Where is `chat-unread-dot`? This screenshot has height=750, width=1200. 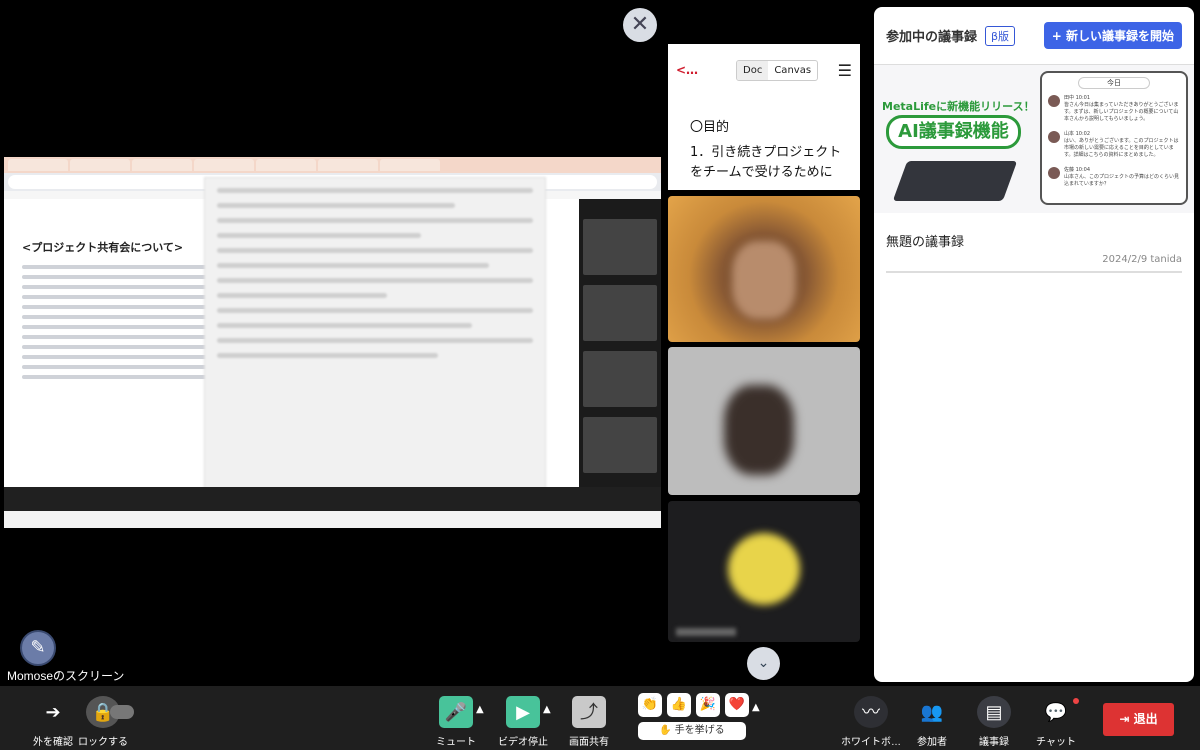
chat-unread-dot is located at coordinates (1076, 701).